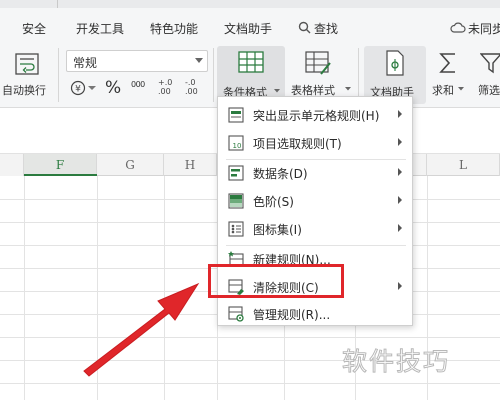 This screenshot has width=500, height=400. I want to click on watermark-text: 软件技巧, so click(396, 362).